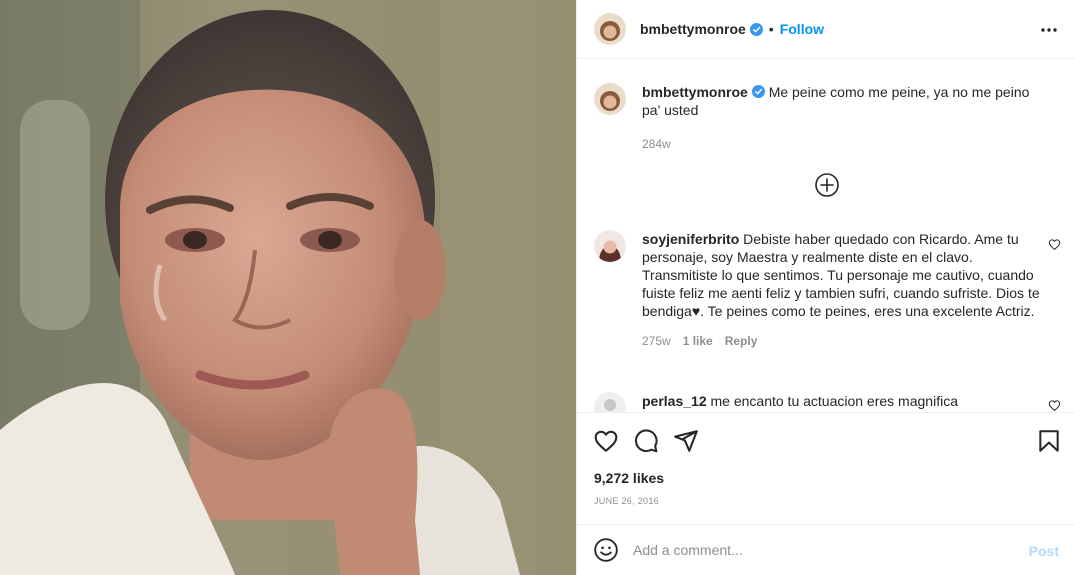  What do you see at coordinates (629, 478) in the screenshot?
I see `likes-count: 9,272 likes` at bounding box center [629, 478].